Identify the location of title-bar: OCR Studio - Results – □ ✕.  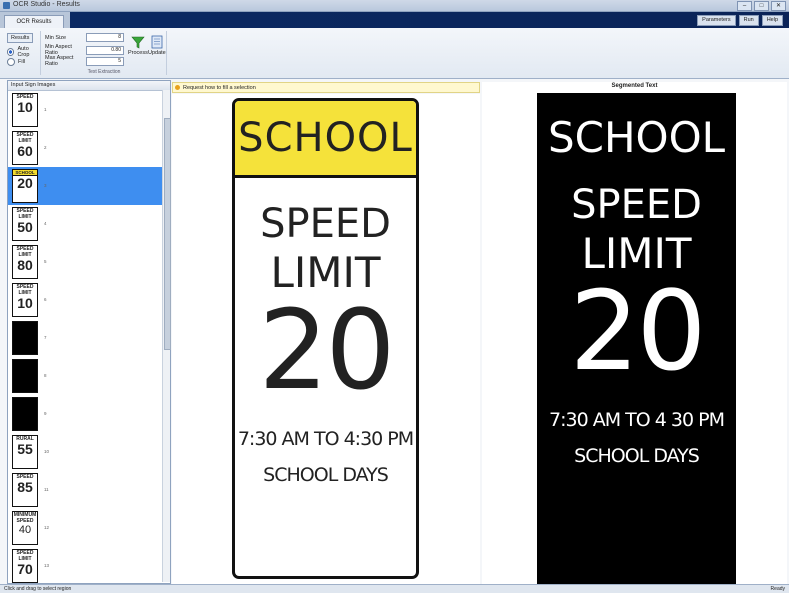
(394, 6).